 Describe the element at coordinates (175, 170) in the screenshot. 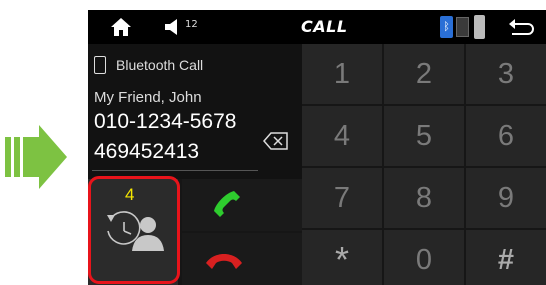

I see `number-divider` at that location.